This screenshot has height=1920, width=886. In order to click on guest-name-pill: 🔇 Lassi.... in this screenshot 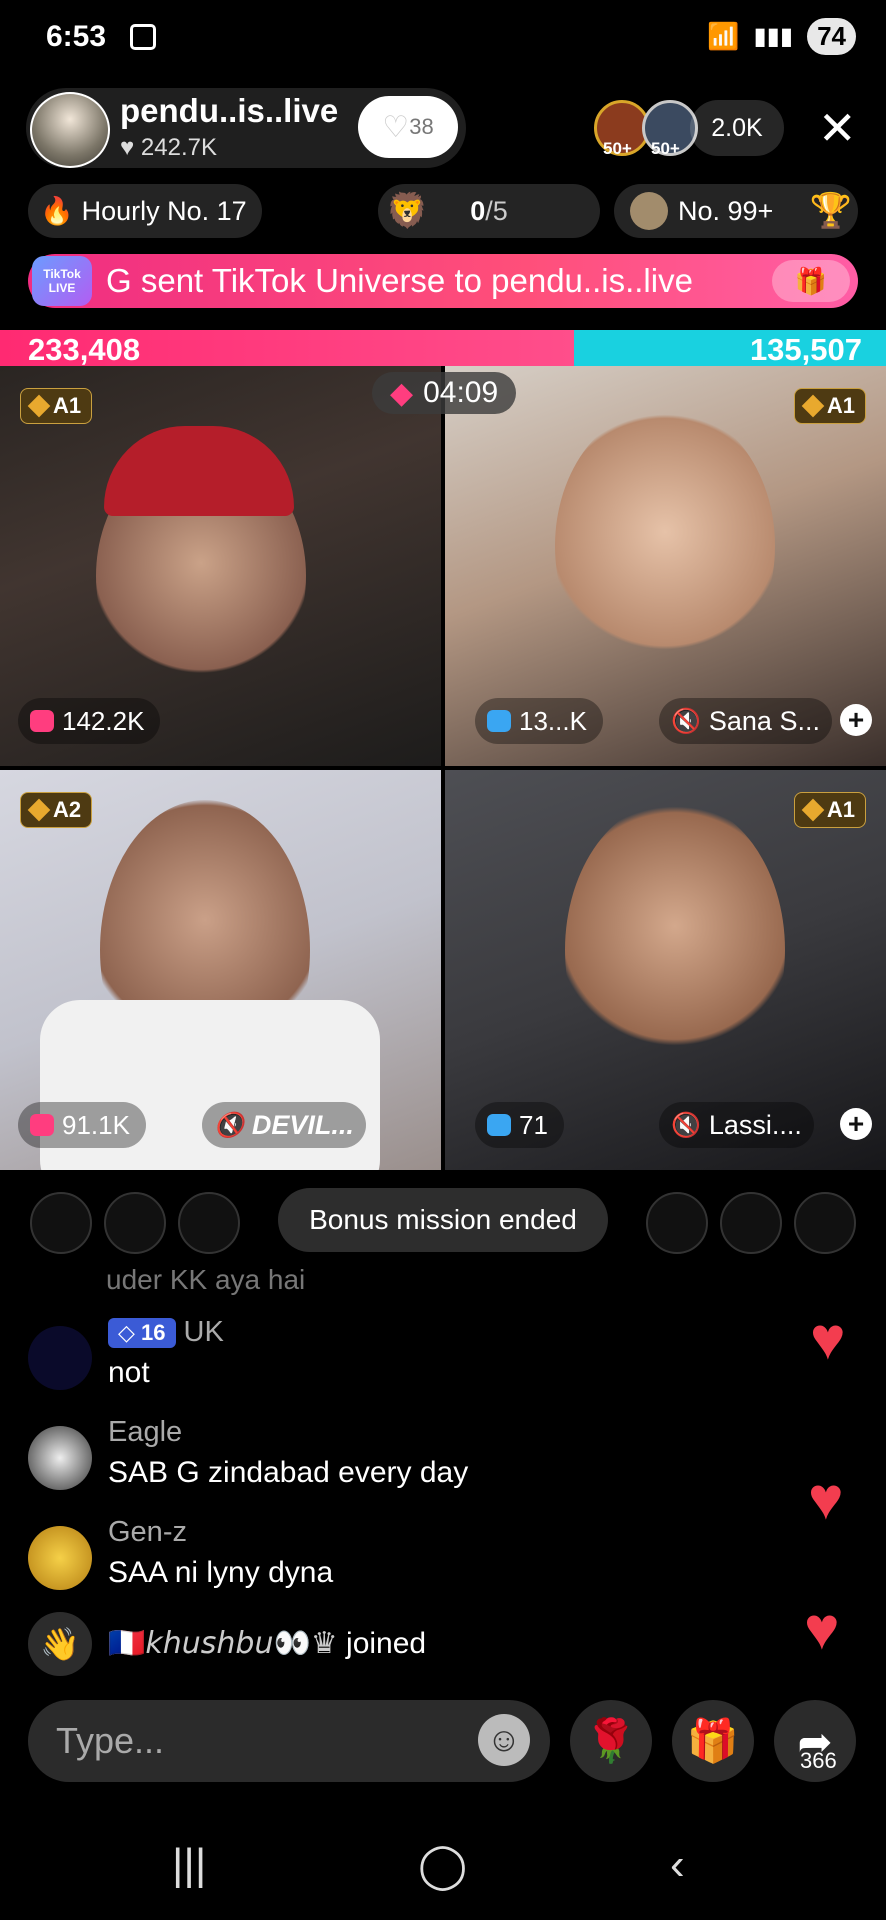, I will do `click(736, 1125)`.